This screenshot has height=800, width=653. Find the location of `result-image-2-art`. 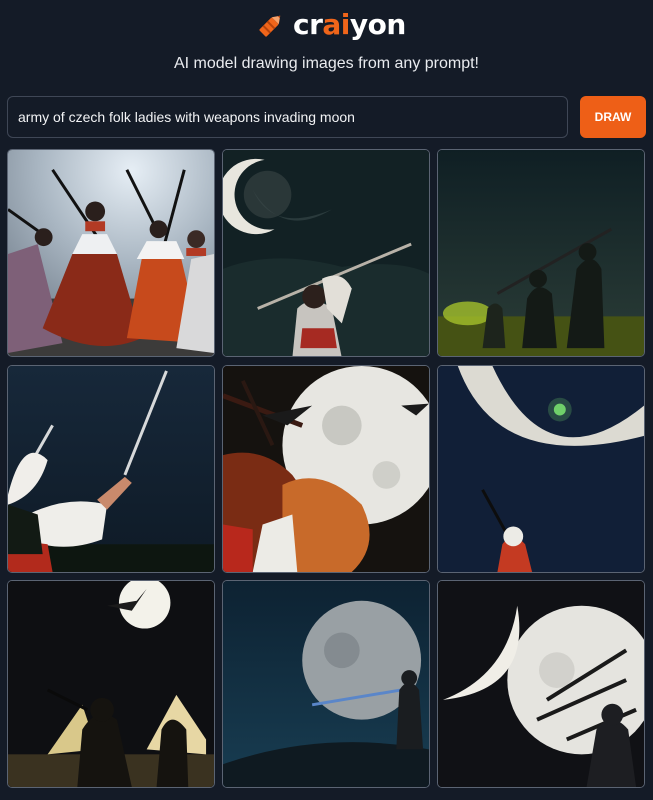

result-image-2-art is located at coordinates (326, 253).